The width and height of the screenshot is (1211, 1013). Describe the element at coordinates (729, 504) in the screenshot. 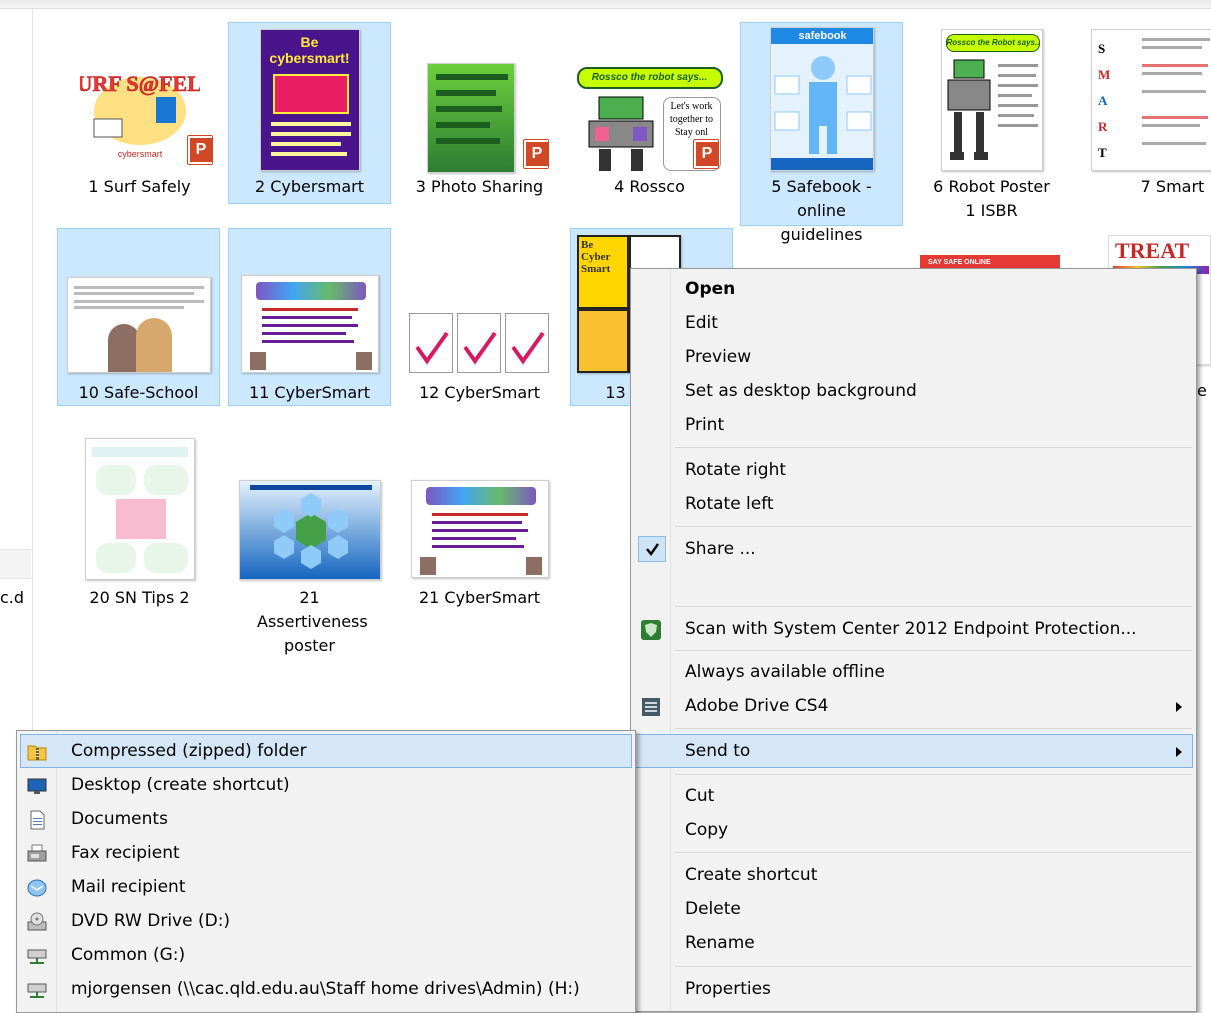

I see `menu-item-label: Rotate left` at that location.